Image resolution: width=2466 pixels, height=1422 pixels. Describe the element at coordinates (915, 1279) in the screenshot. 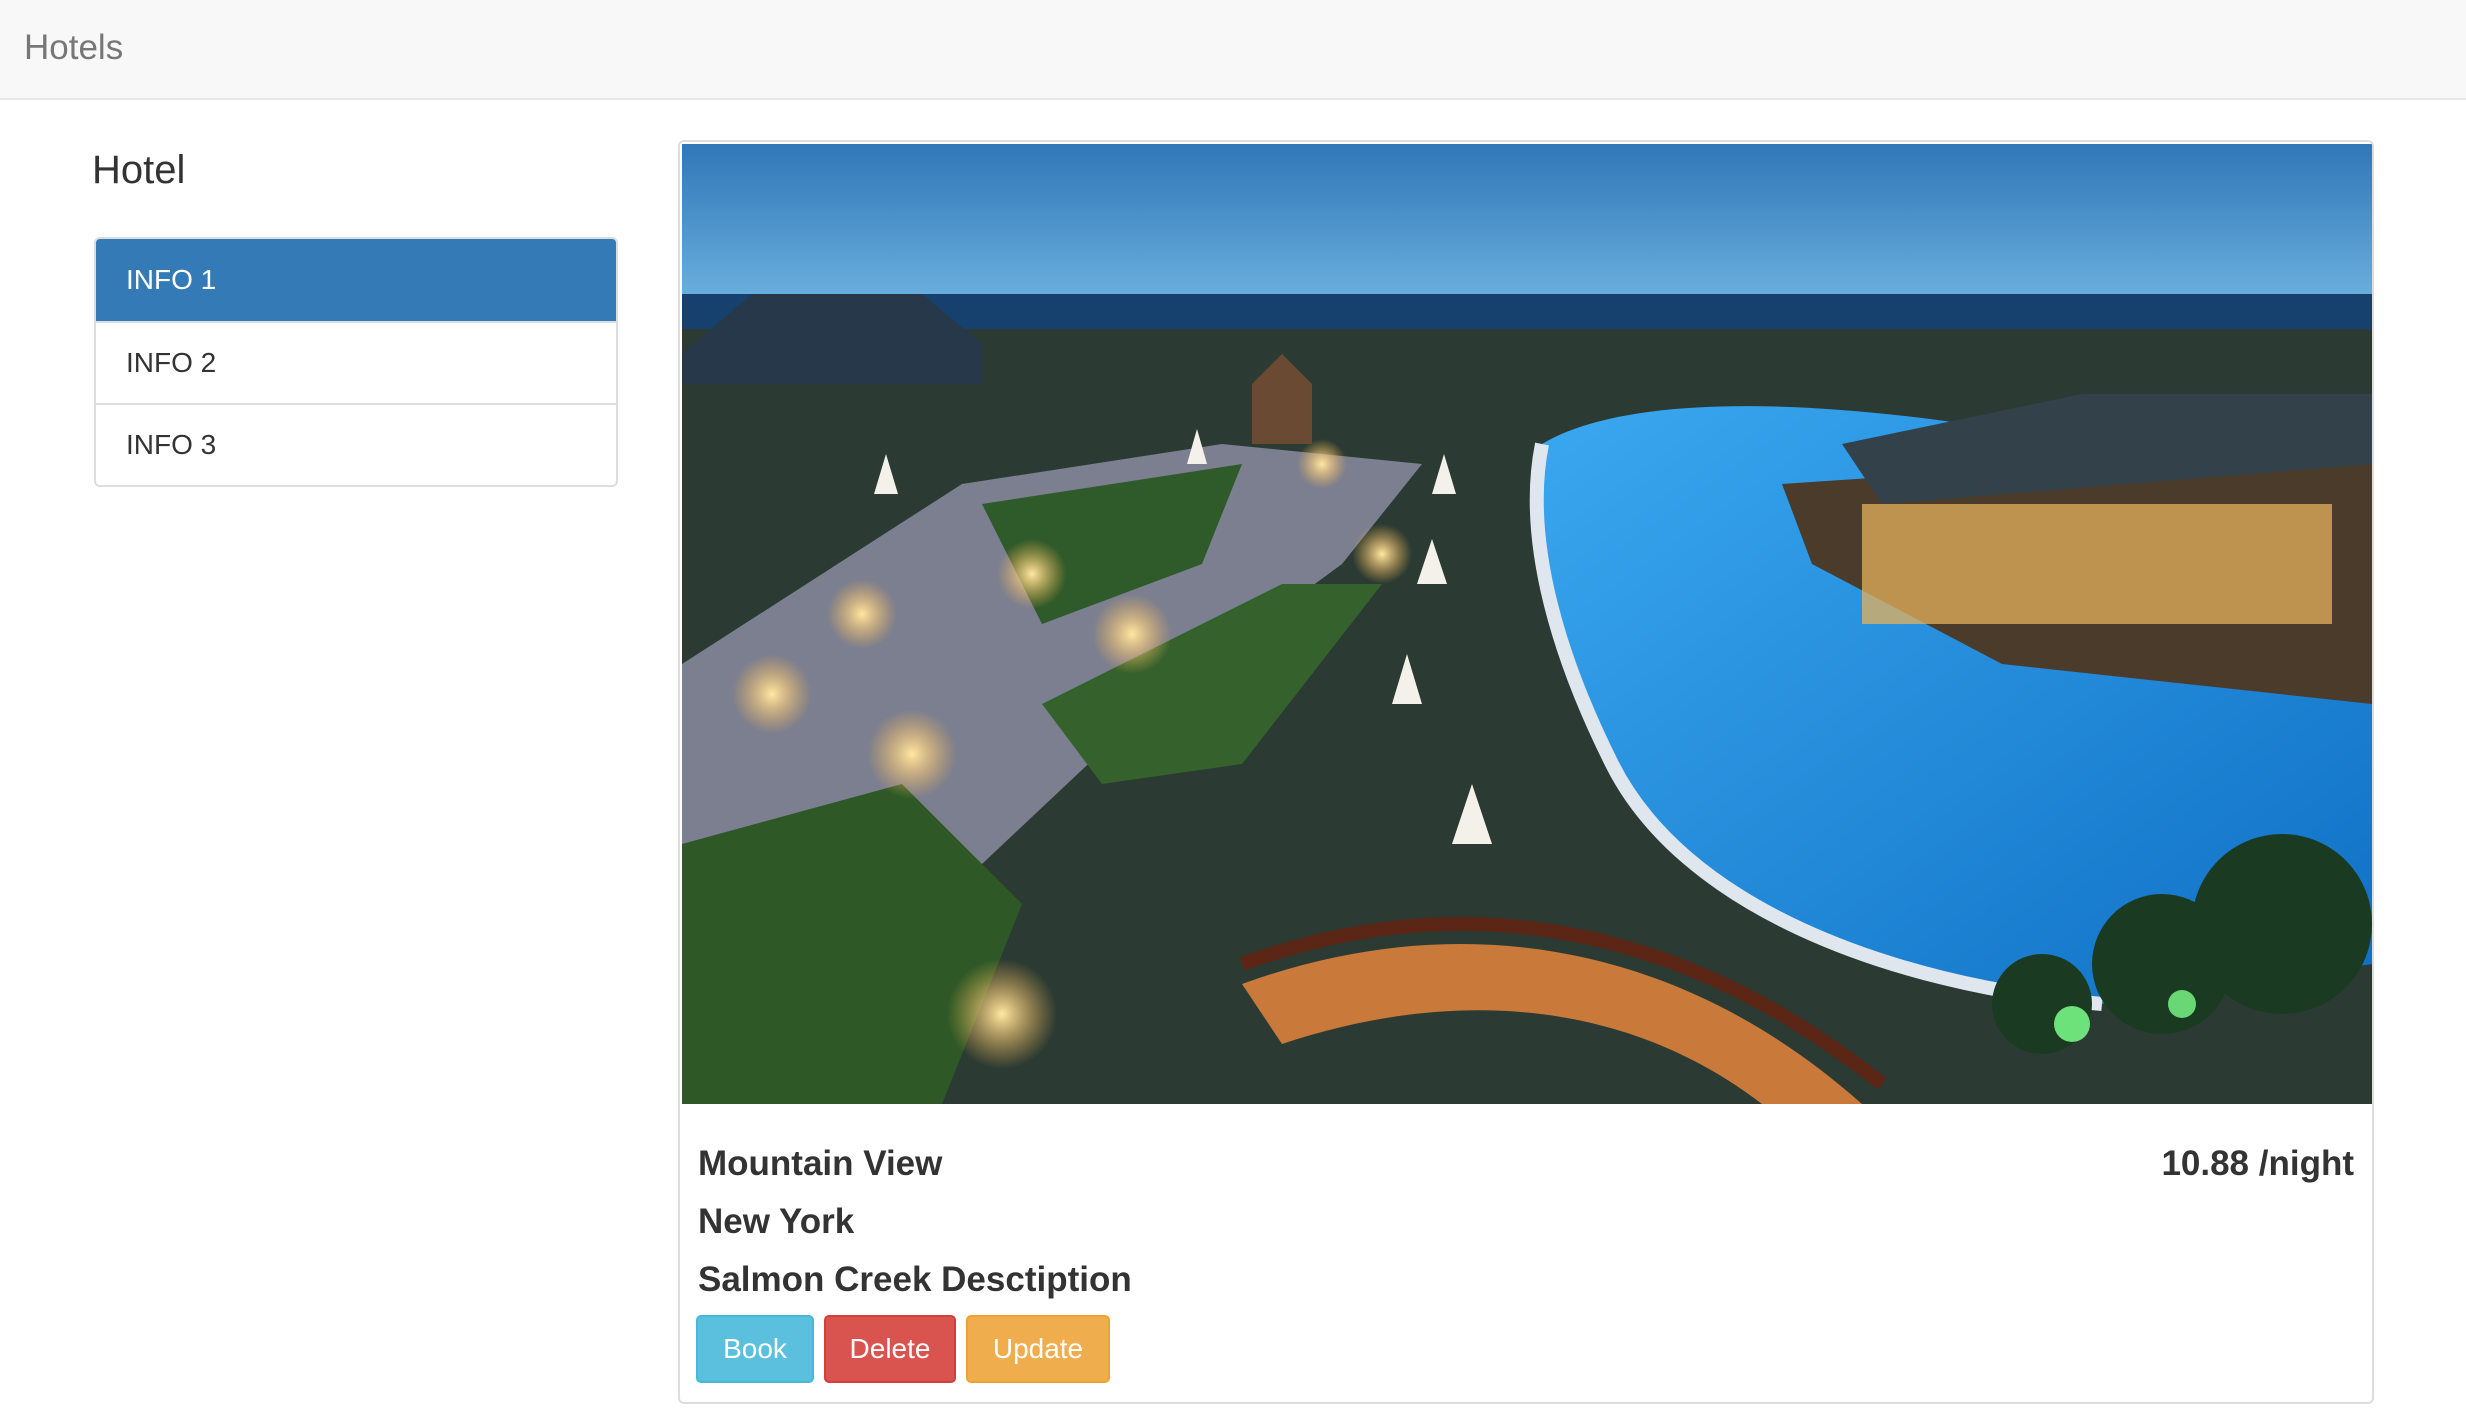

I see `hotel-description: Salmon Creek Desctiption` at that location.